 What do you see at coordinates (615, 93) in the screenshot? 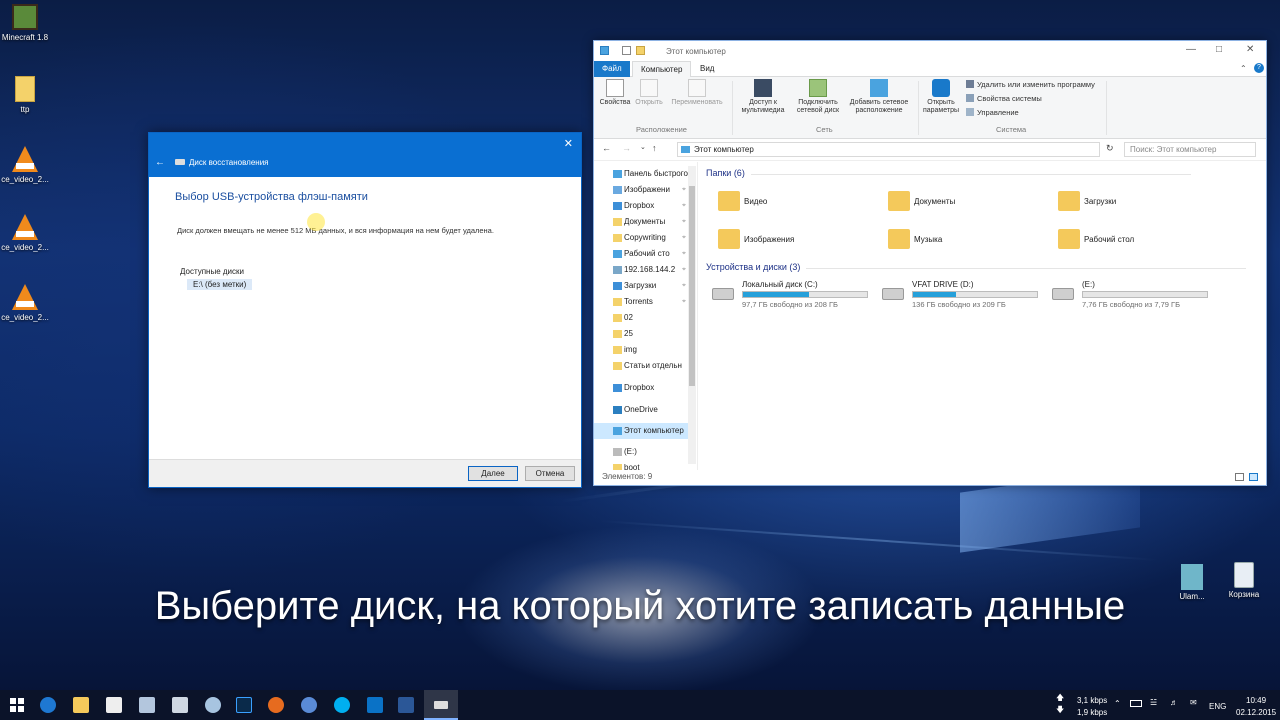
I see `ribbon-properties-button: Свойства` at bounding box center [615, 93].